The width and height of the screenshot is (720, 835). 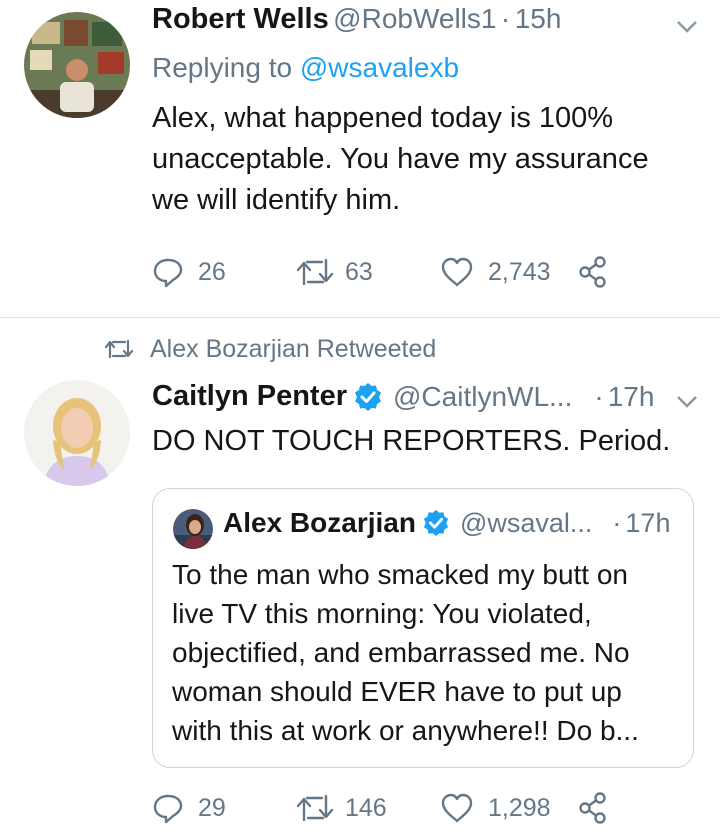 I want to click on avatar-caitlyn-penter, so click(x=77, y=433).